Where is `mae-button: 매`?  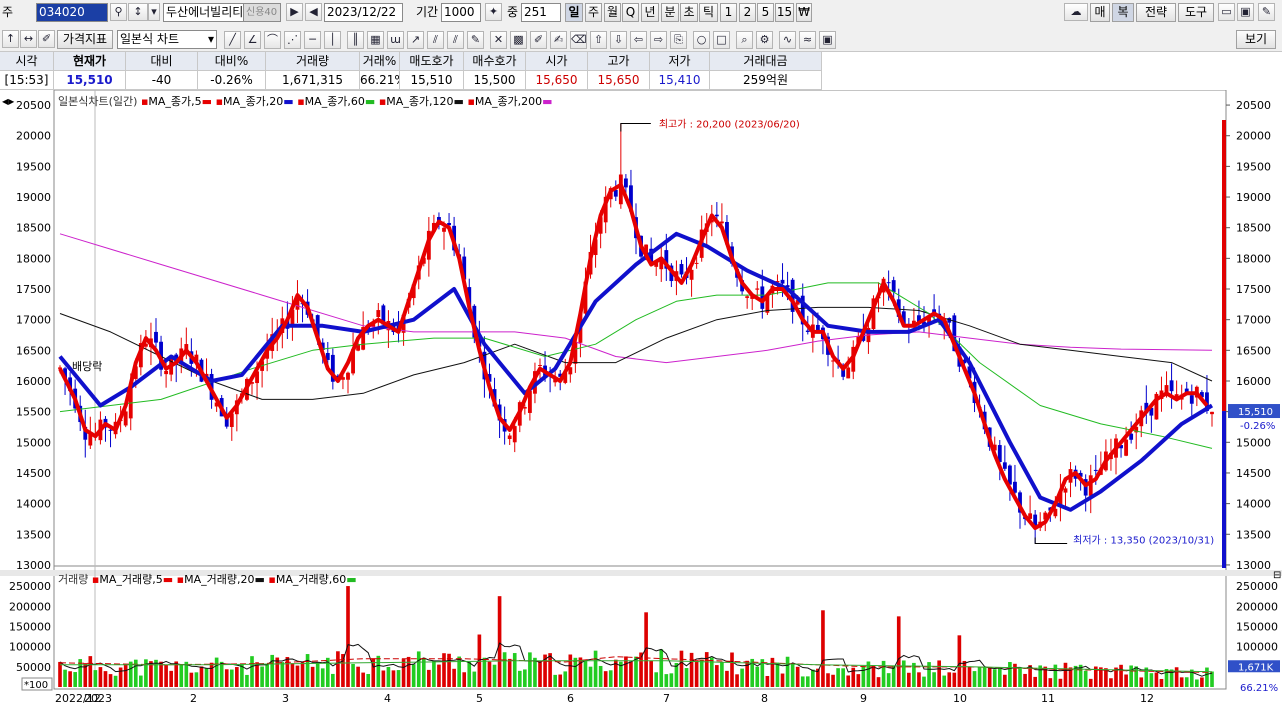
mae-button: 매 is located at coordinates (1100, 12).